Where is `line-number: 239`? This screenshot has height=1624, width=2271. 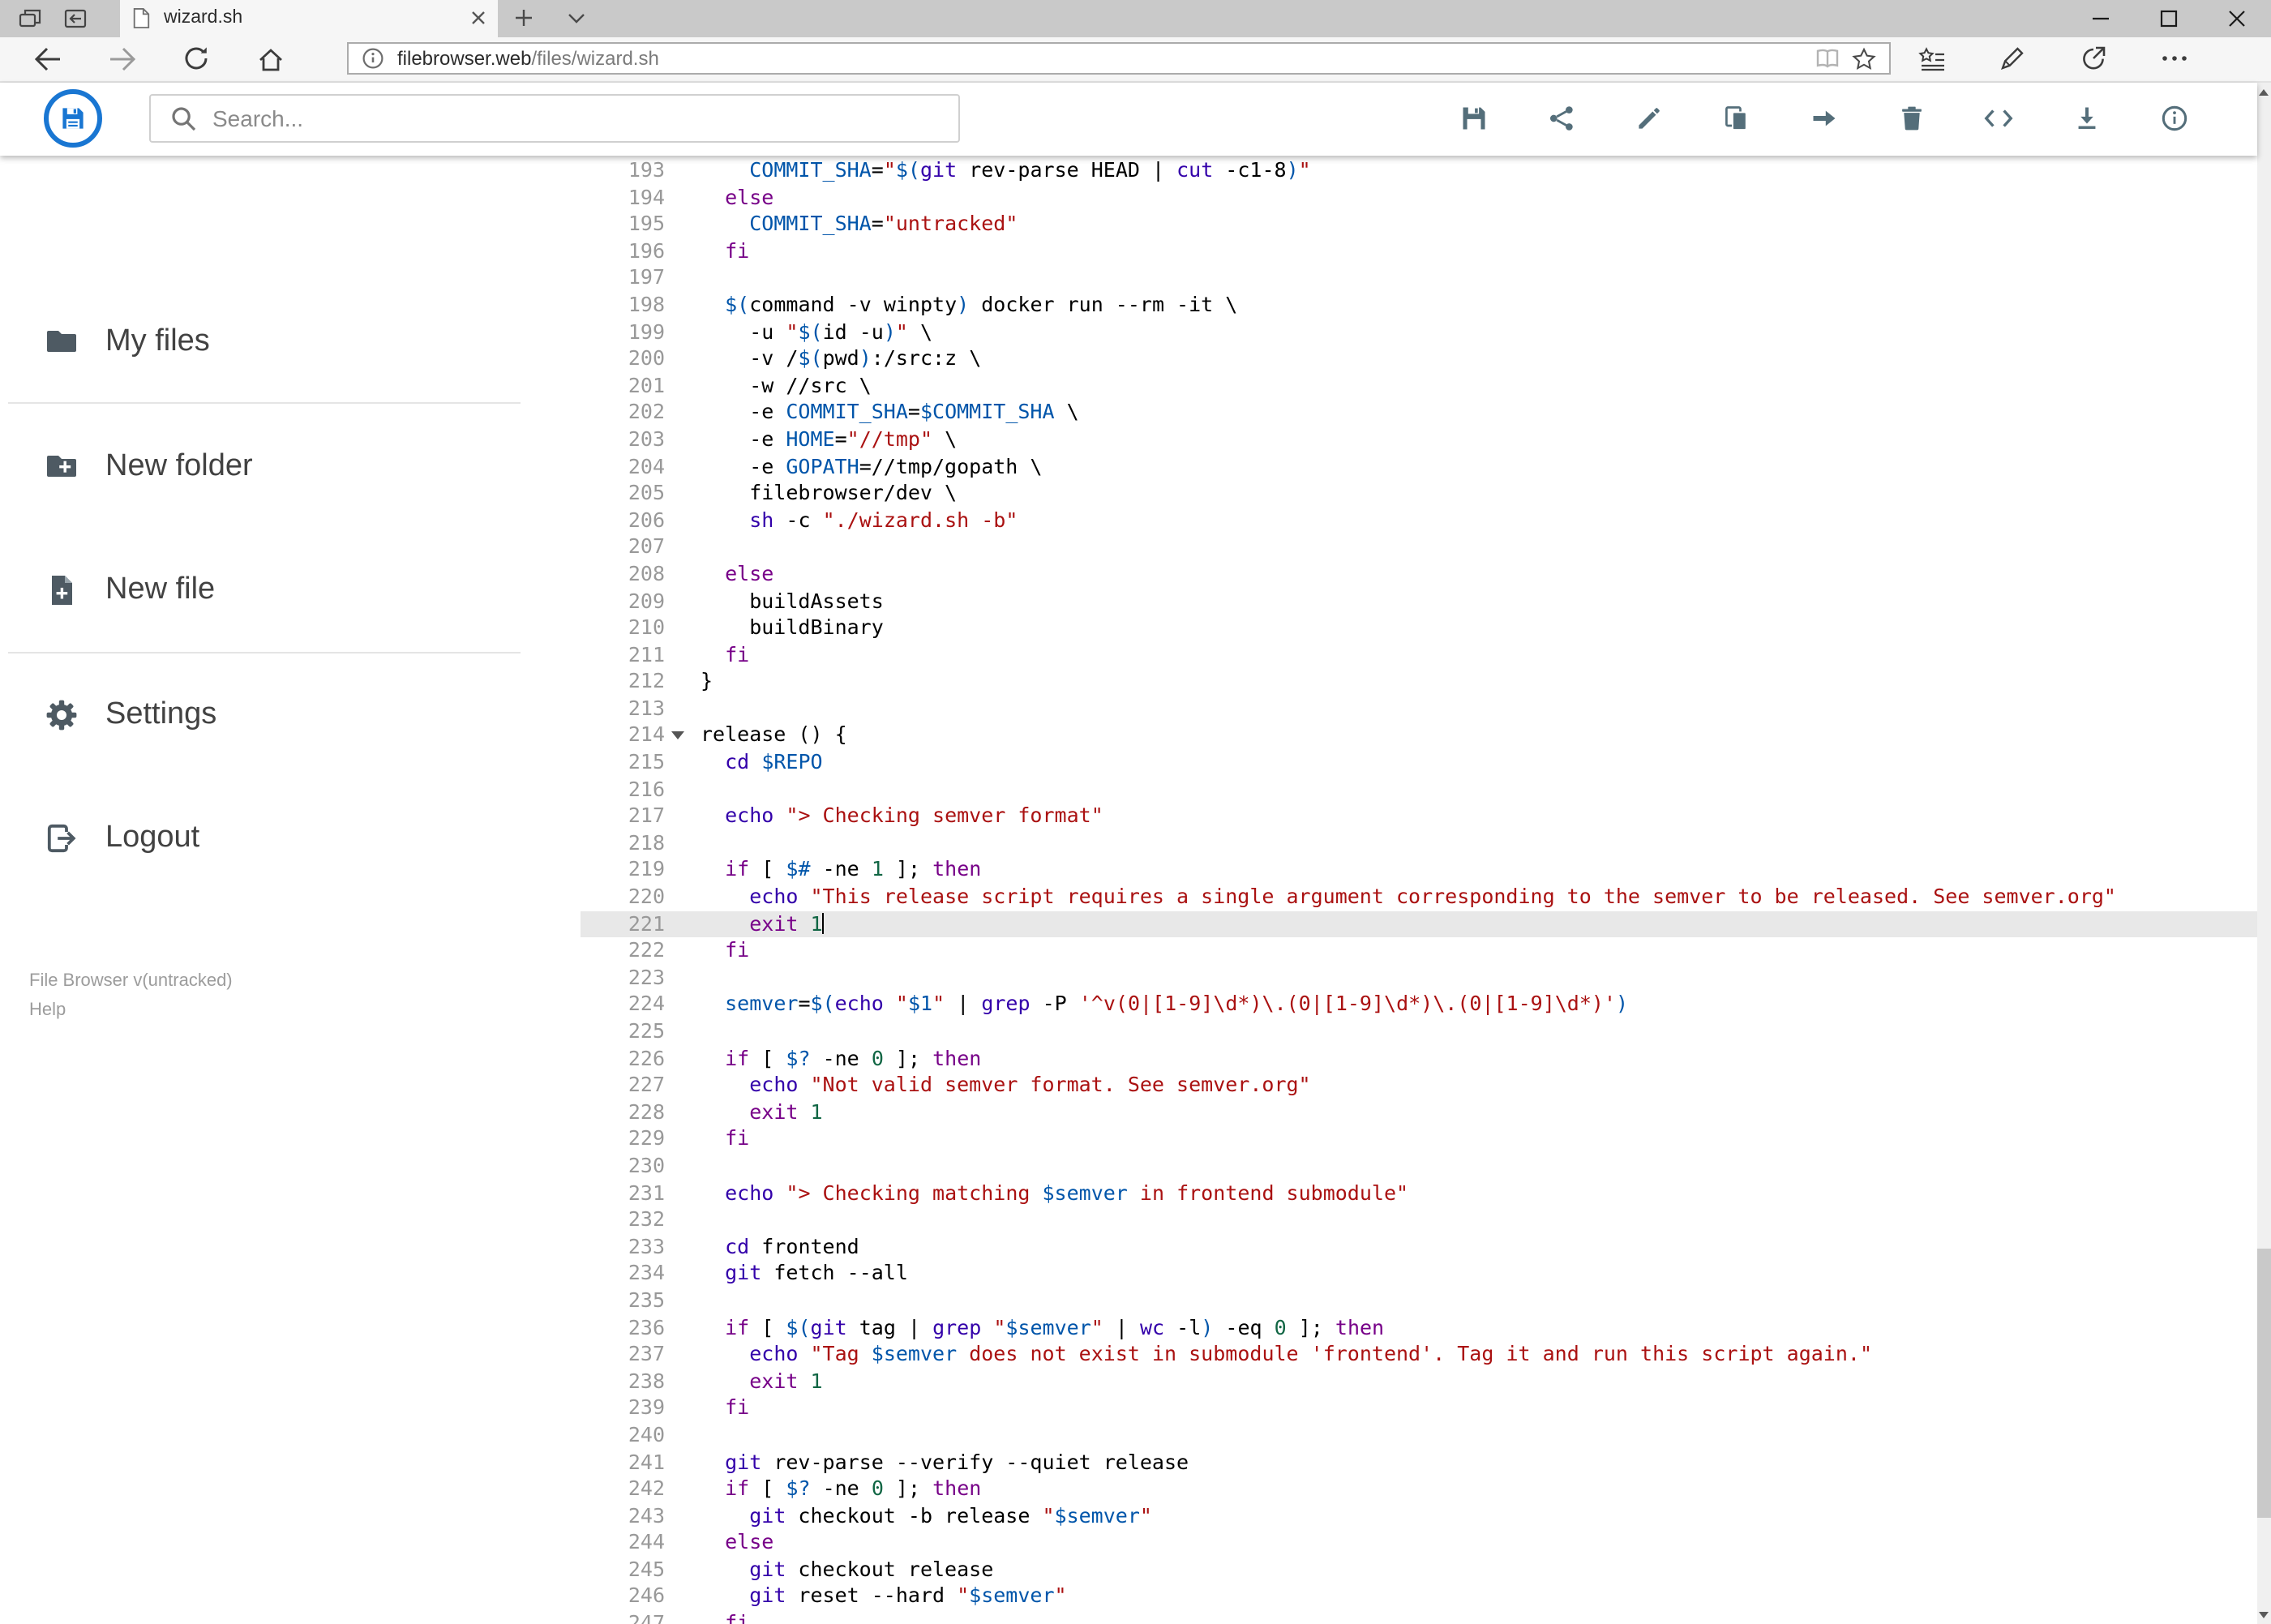
line-number: 239 is located at coordinates (623, 1408).